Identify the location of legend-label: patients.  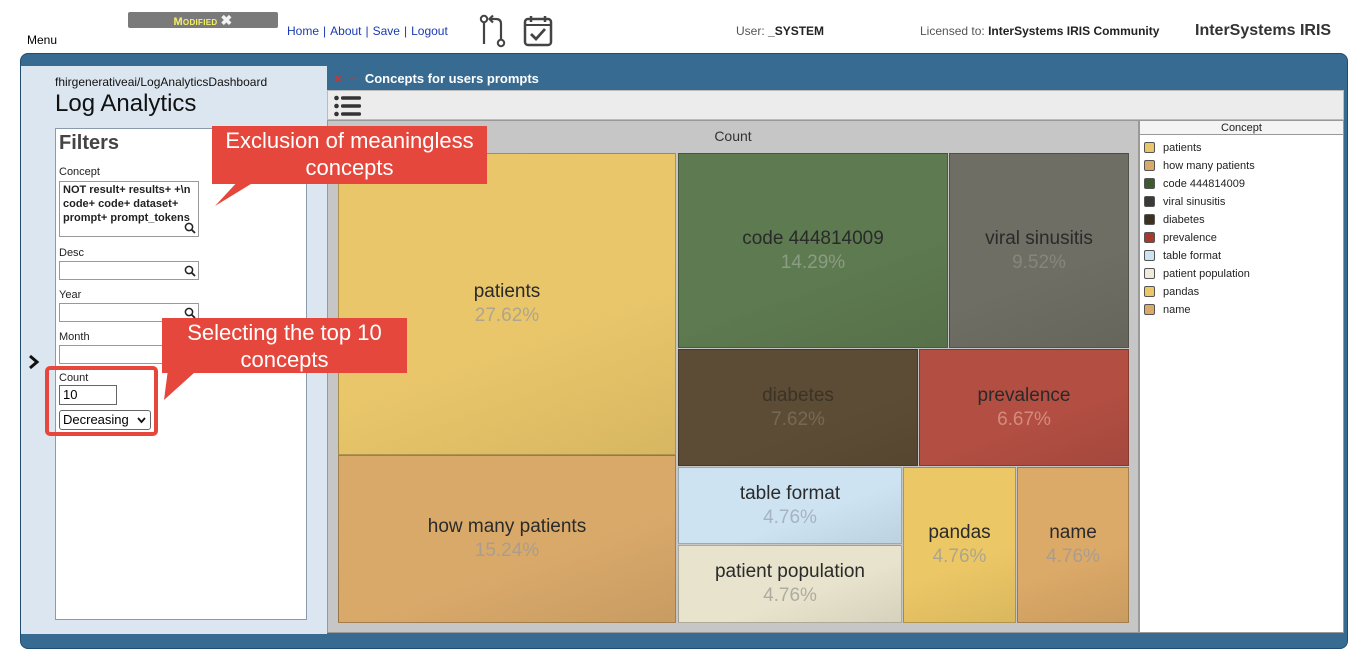
(1182, 148).